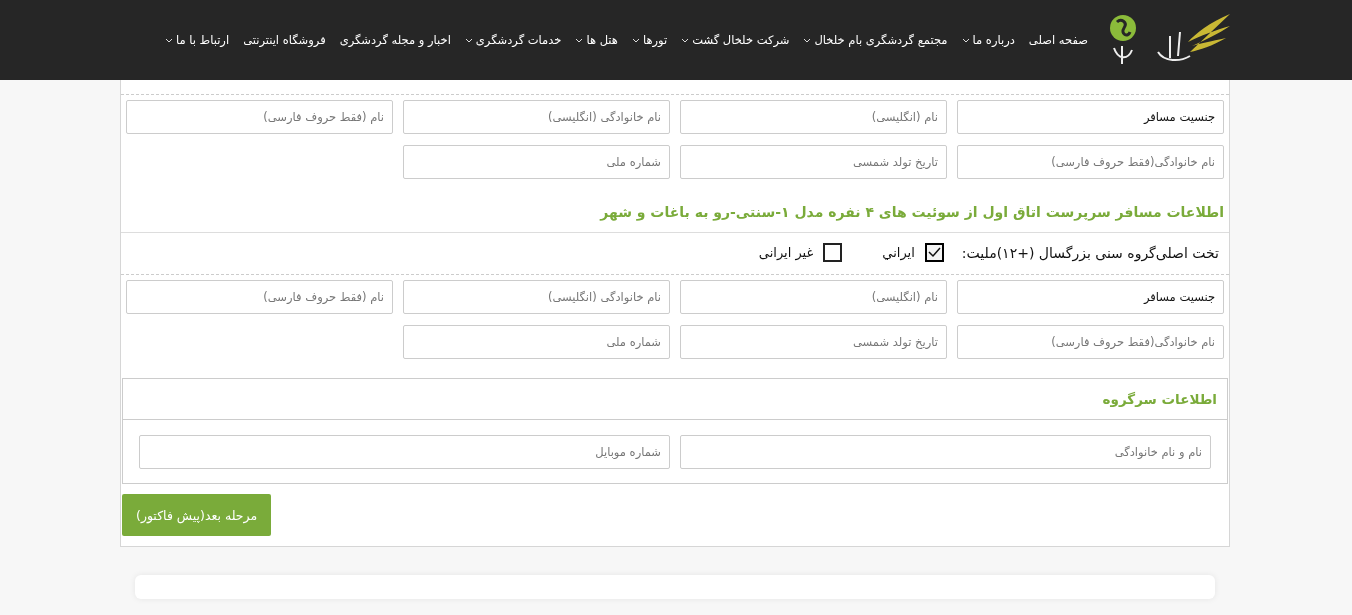 The height and width of the screenshot is (615, 1352). I want to click on nav-link: درباره ما, so click(988, 40).